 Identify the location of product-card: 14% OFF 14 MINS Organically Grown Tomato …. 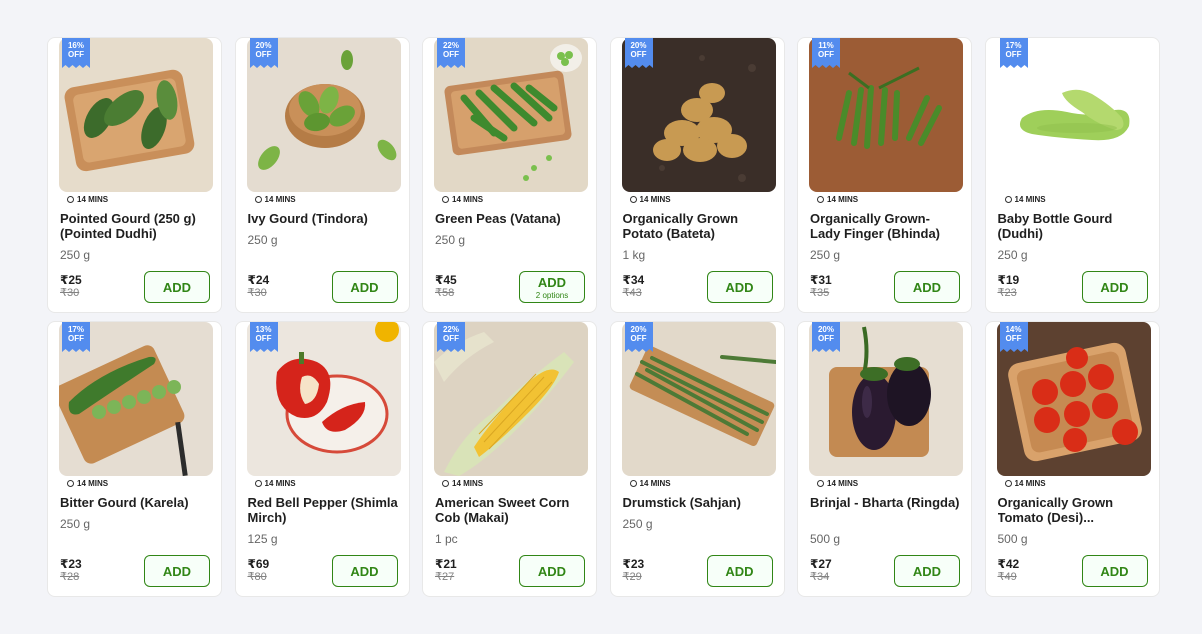
(1072, 459).